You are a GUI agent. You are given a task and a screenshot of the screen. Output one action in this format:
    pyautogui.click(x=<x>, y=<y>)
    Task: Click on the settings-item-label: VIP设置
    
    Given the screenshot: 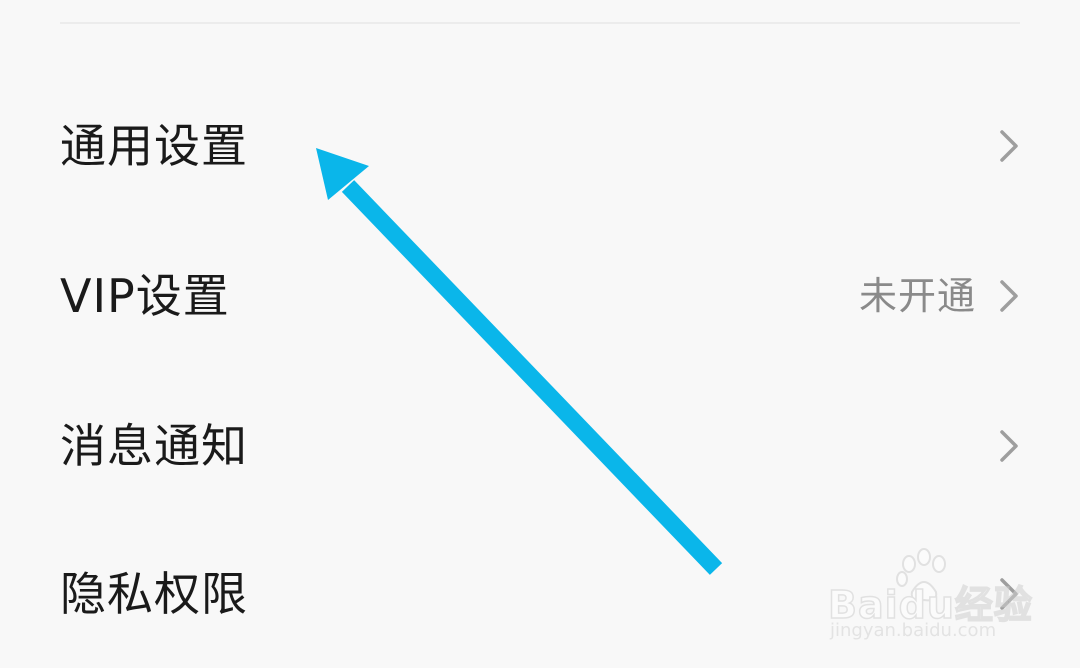 What is the action you would take?
    pyautogui.click(x=145, y=296)
    